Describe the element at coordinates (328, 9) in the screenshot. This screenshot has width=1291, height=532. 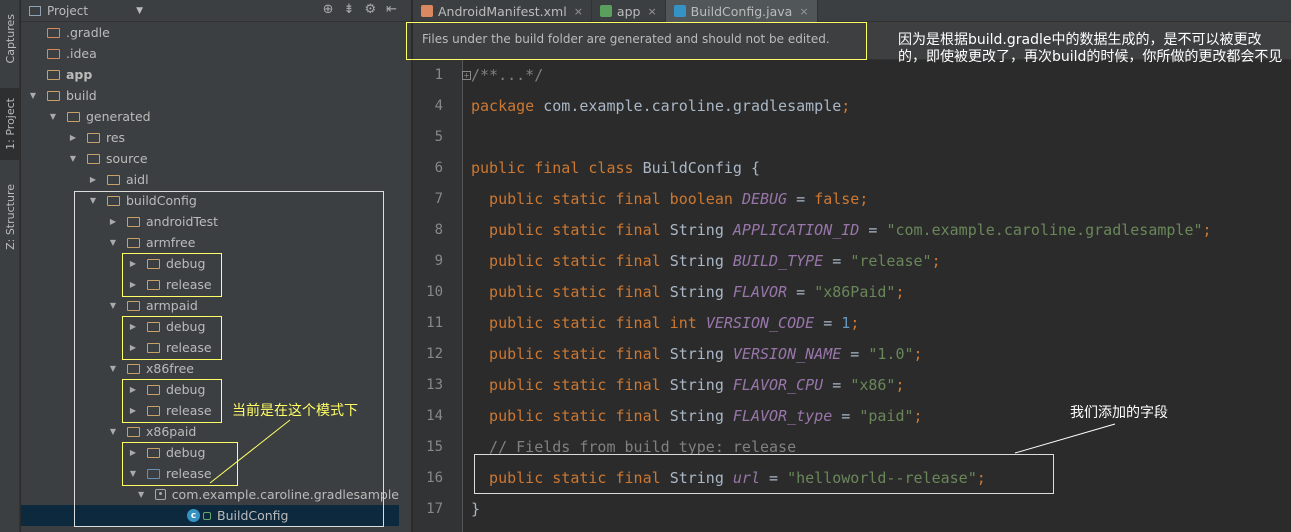
I see `locate-file-icon: ⊕` at that location.